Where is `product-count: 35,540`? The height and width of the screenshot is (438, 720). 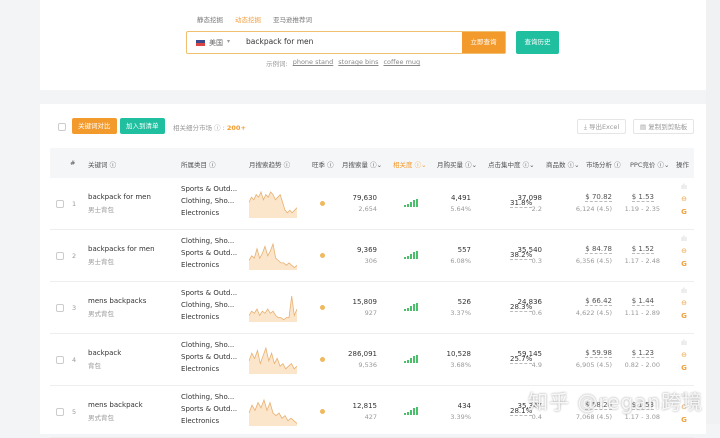
product-count: 35,540 is located at coordinates (530, 250).